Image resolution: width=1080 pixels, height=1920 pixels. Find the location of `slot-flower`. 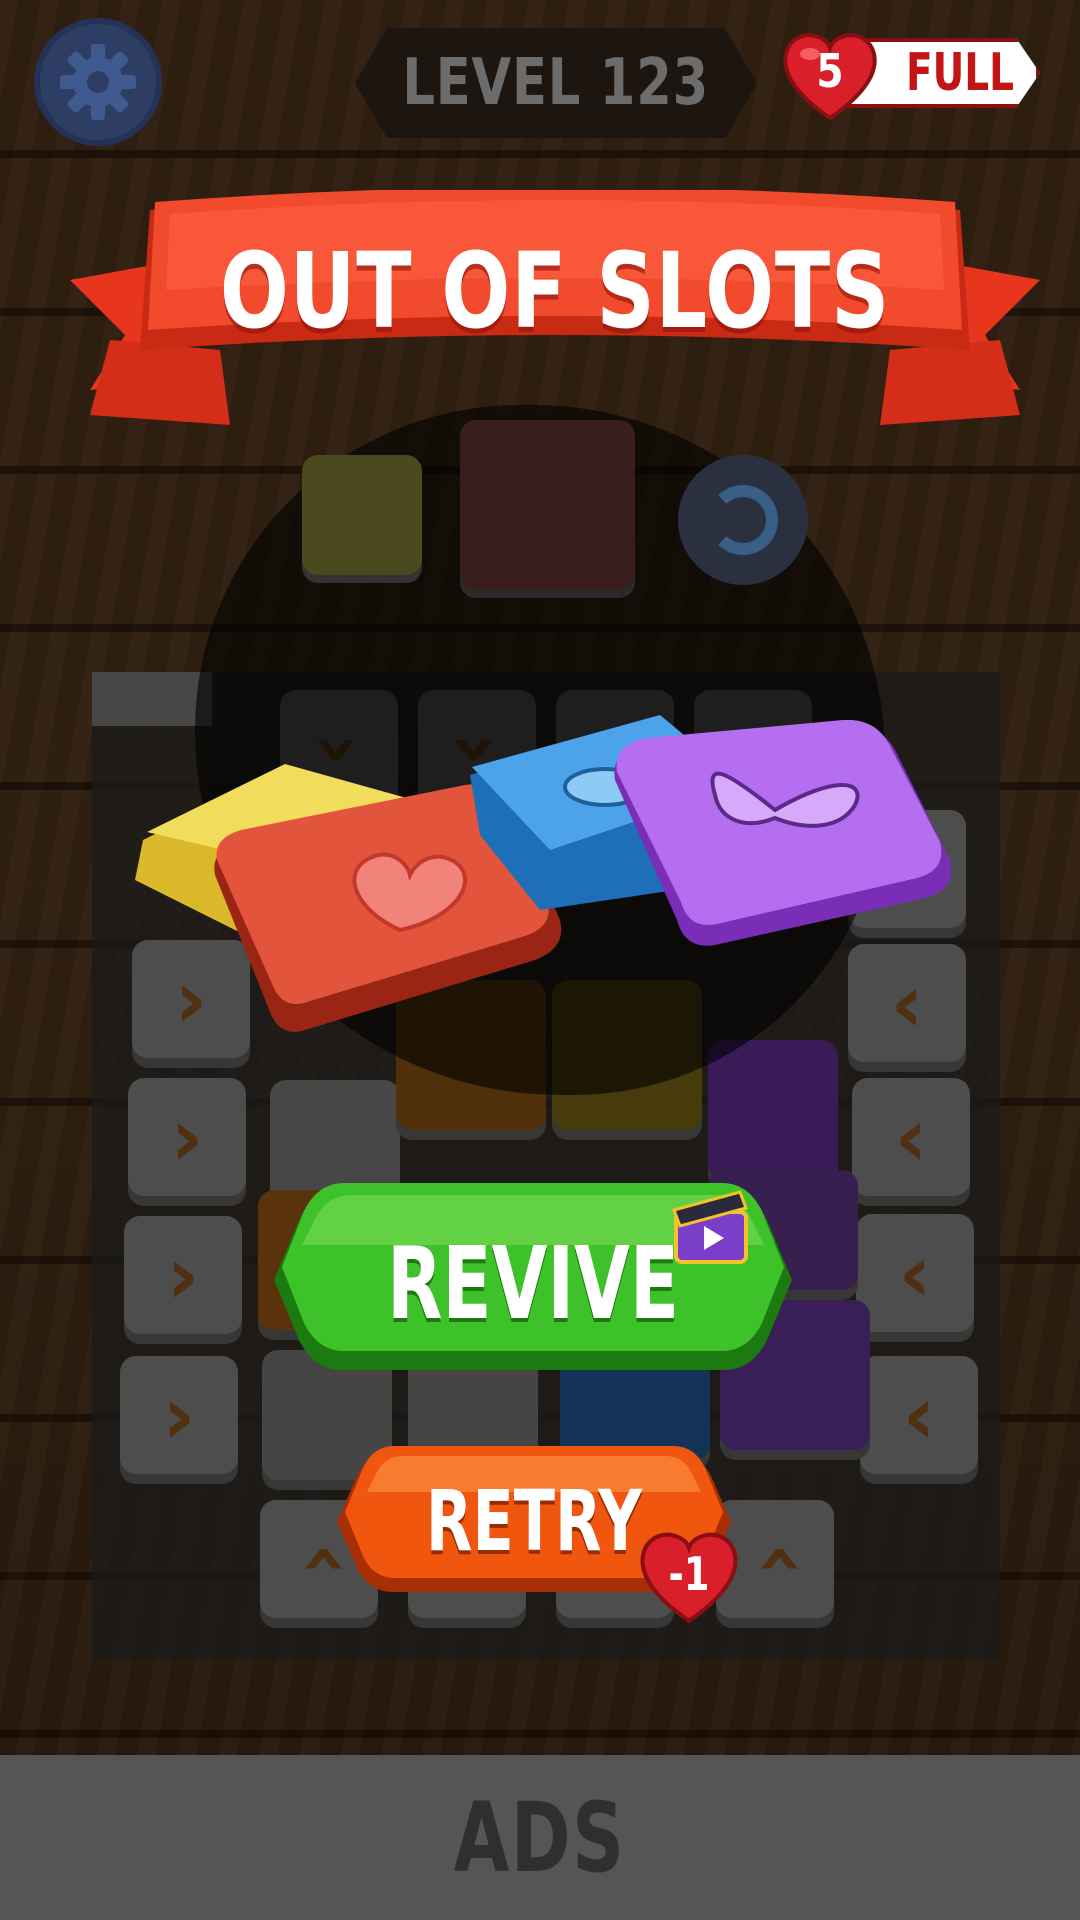

slot-flower is located at coordinates (362, 515).